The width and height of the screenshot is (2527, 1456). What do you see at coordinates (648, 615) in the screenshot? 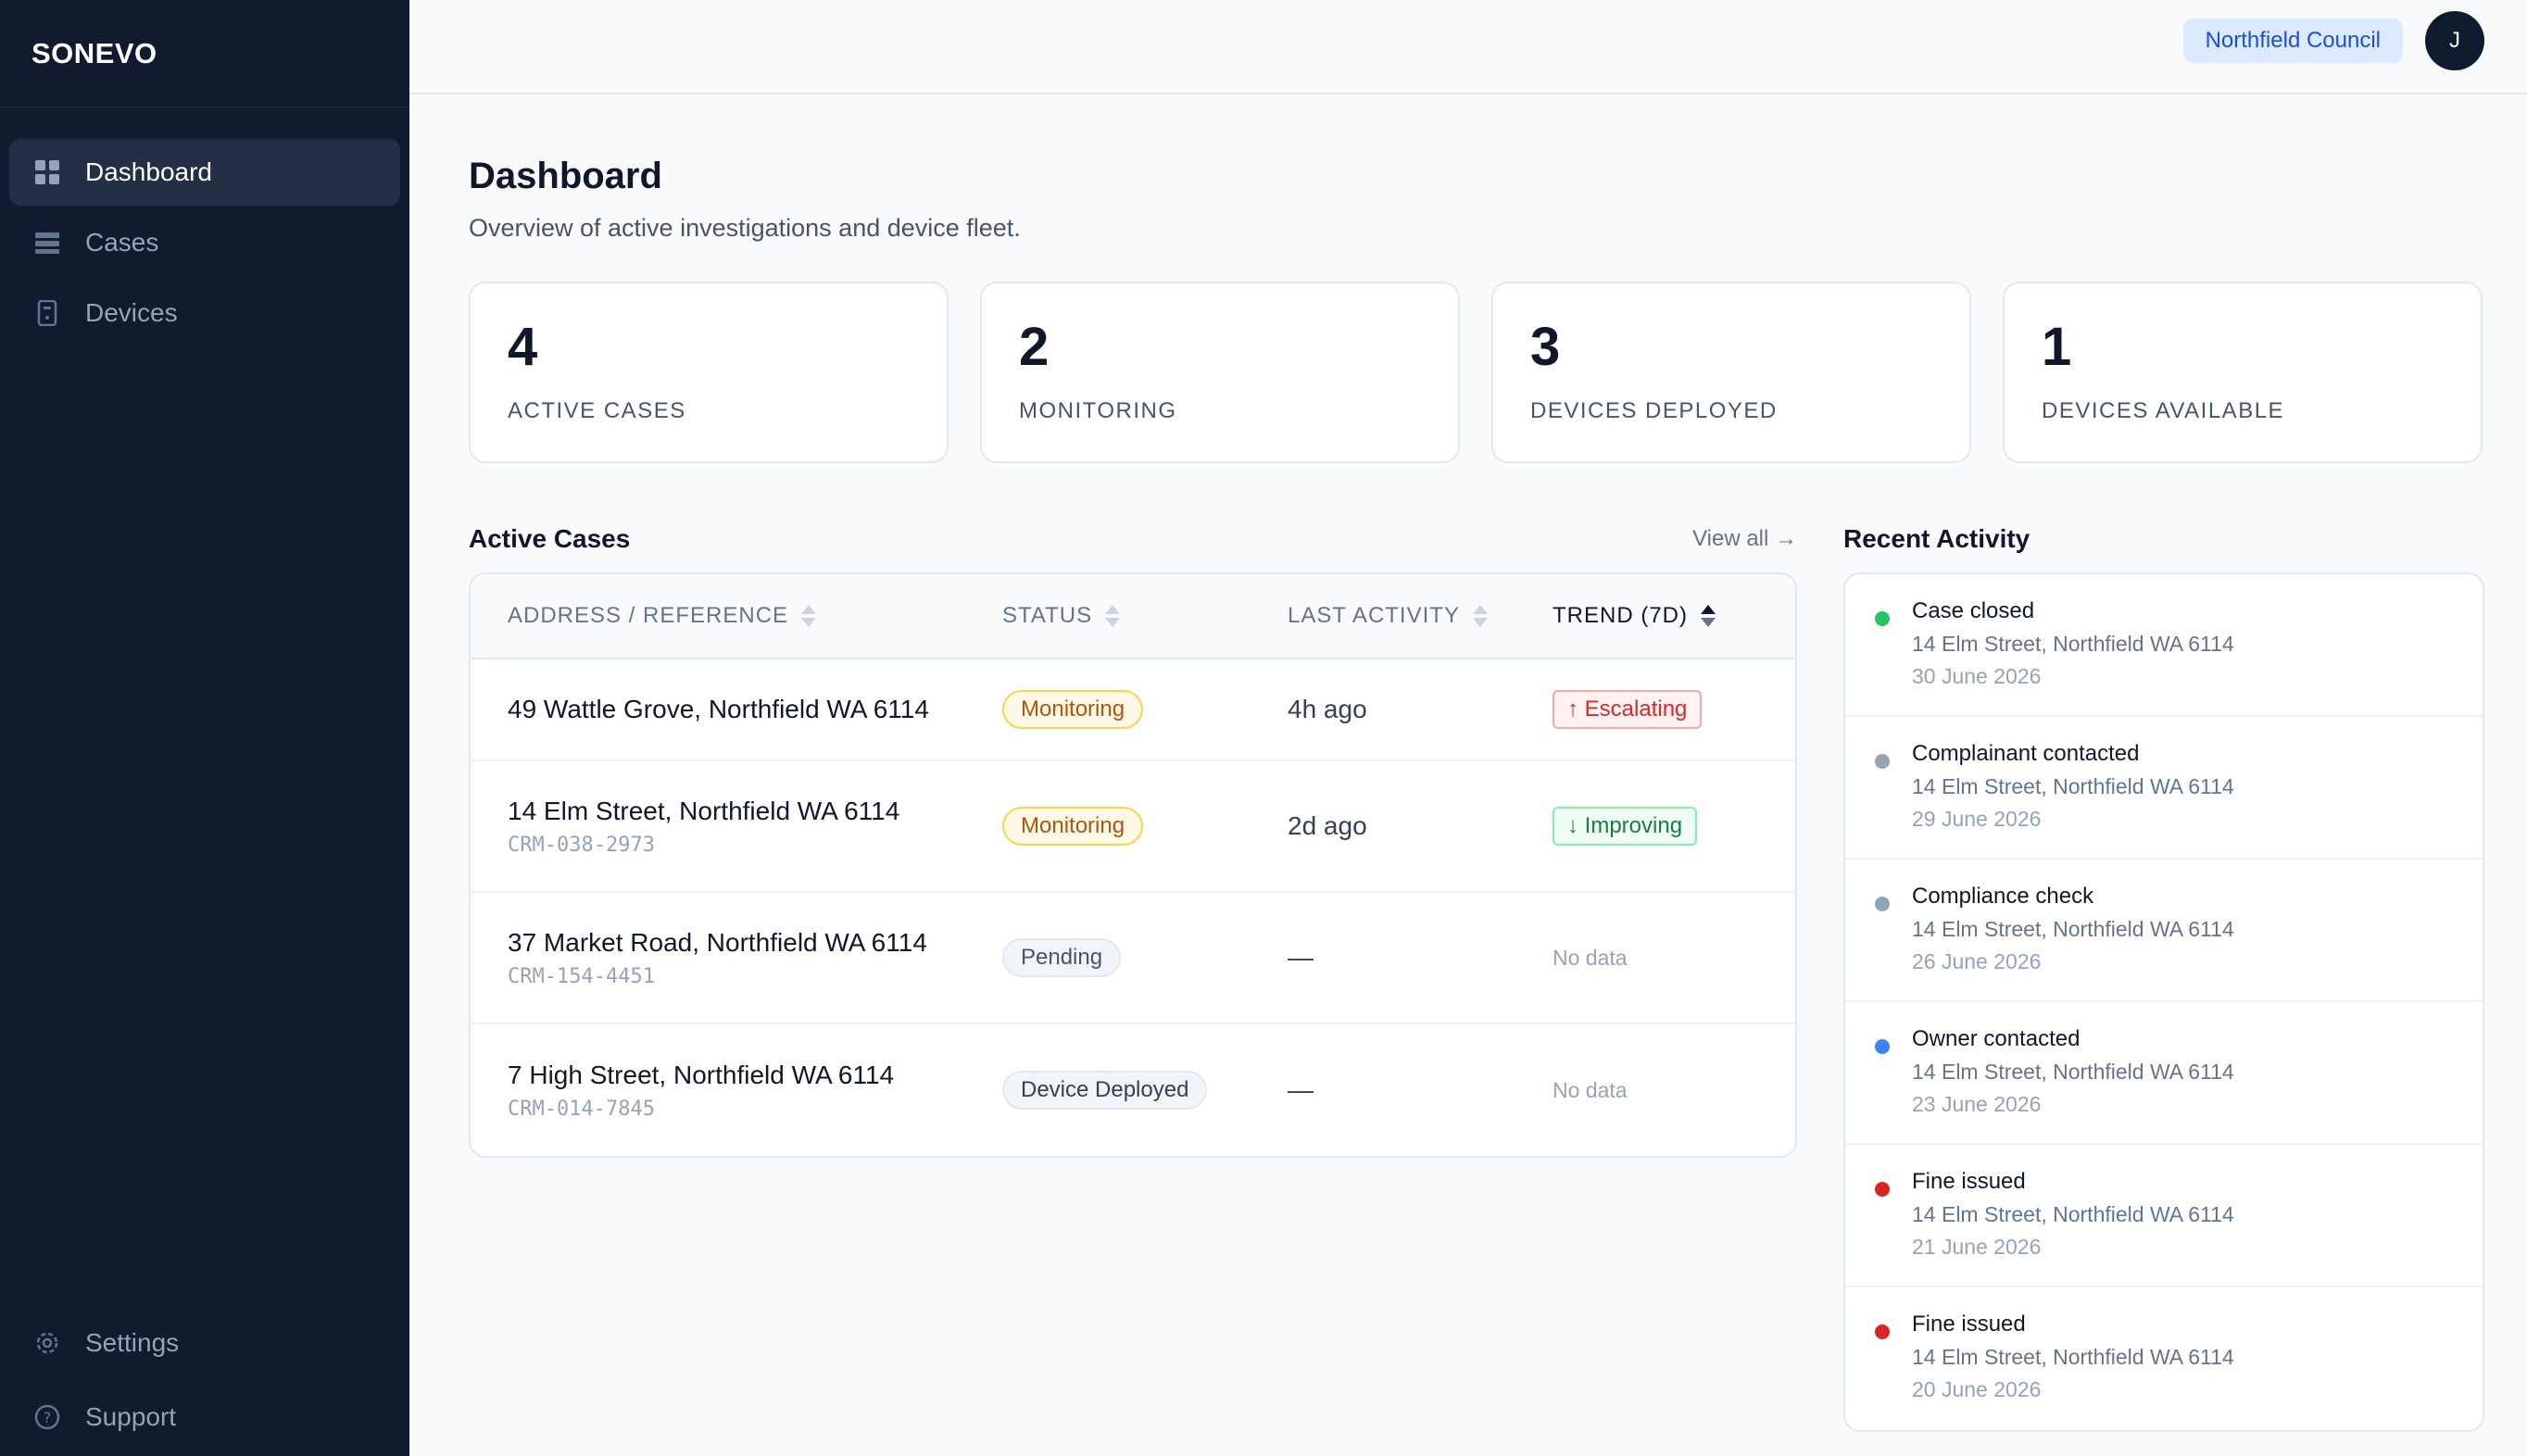
I see `column-label: ADDRESS / REFERENCE` at bounding box center [648, 615].